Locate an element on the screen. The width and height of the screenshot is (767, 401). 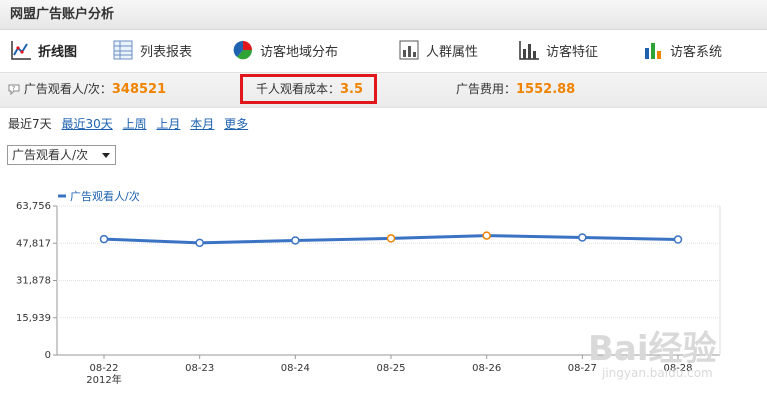
watermark: Bai经验 jingyan.baidu.com is located at coordinates (652, 354).